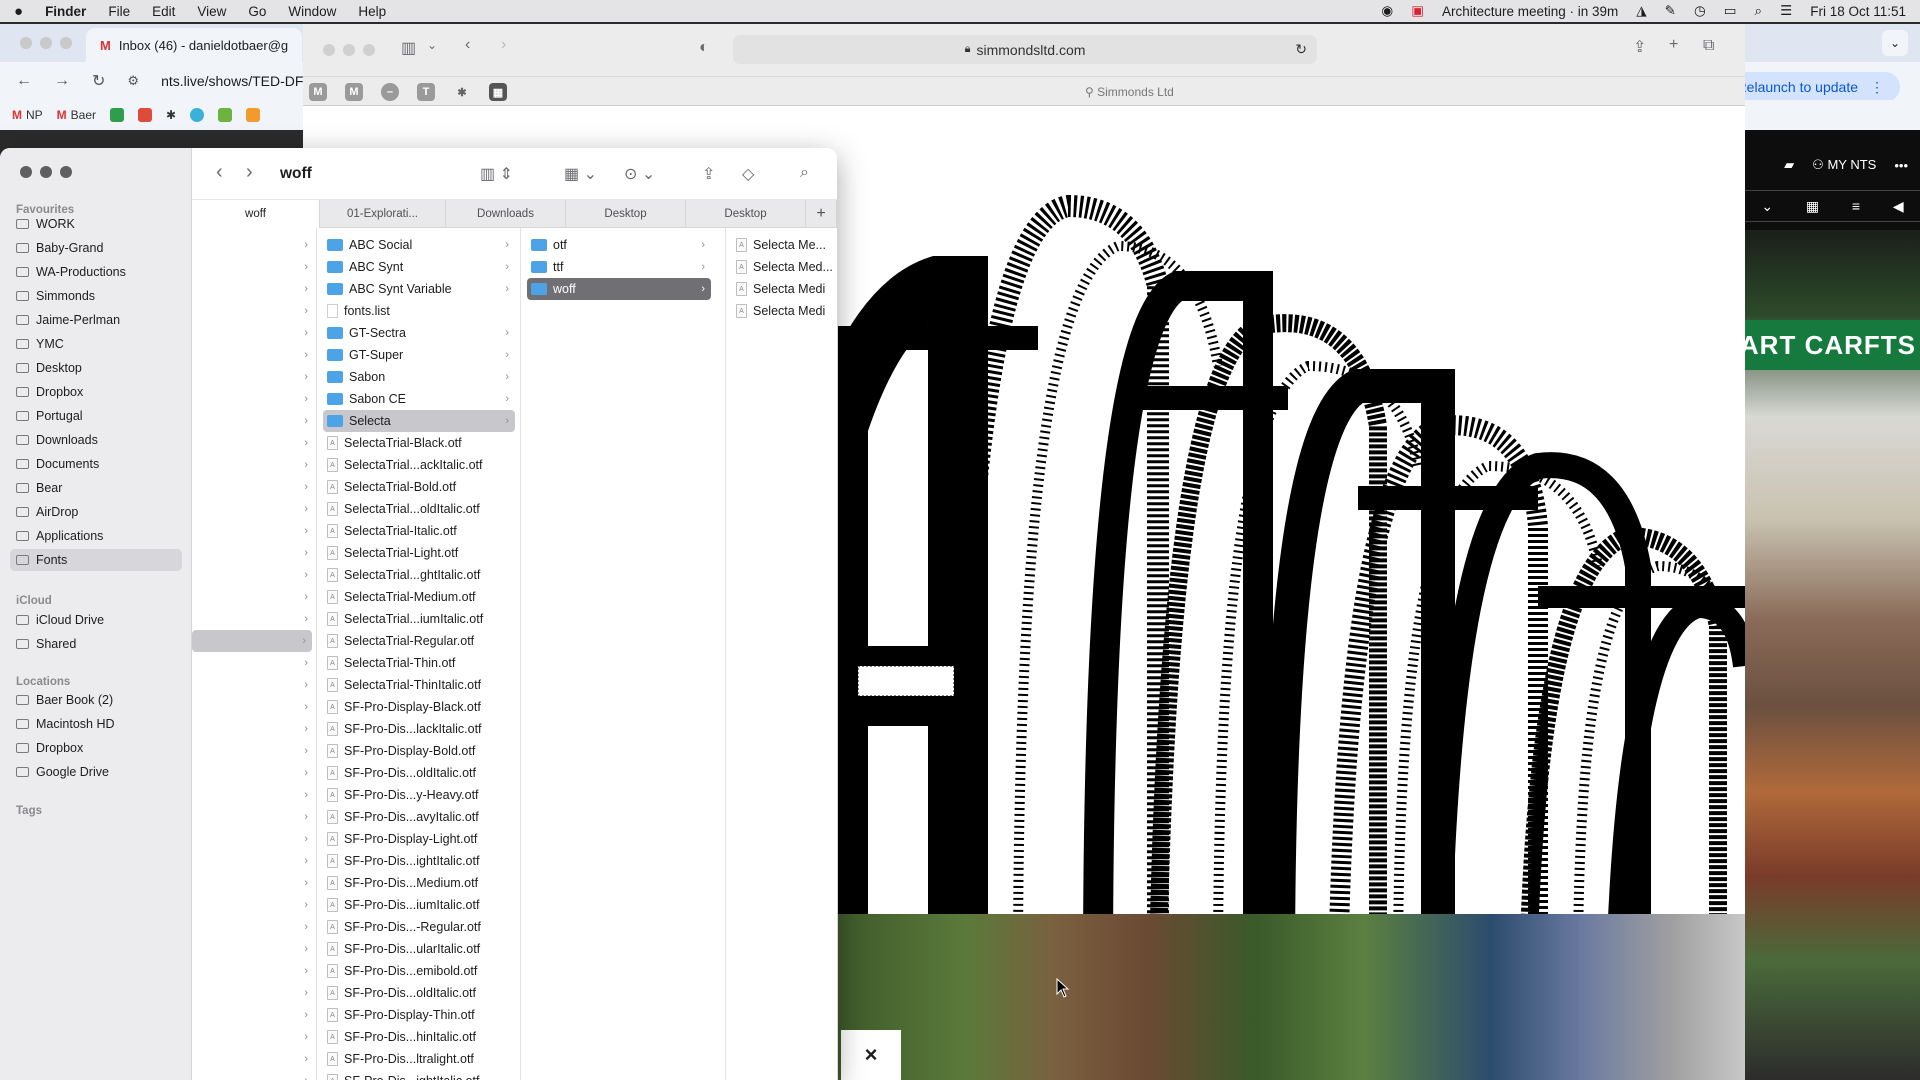 The image size is (1920, 1080). What do you see at coordinates (96, 296) in the screenshot?
I see `sidebar-item: Simmonds` at bounding box center [96, 296].